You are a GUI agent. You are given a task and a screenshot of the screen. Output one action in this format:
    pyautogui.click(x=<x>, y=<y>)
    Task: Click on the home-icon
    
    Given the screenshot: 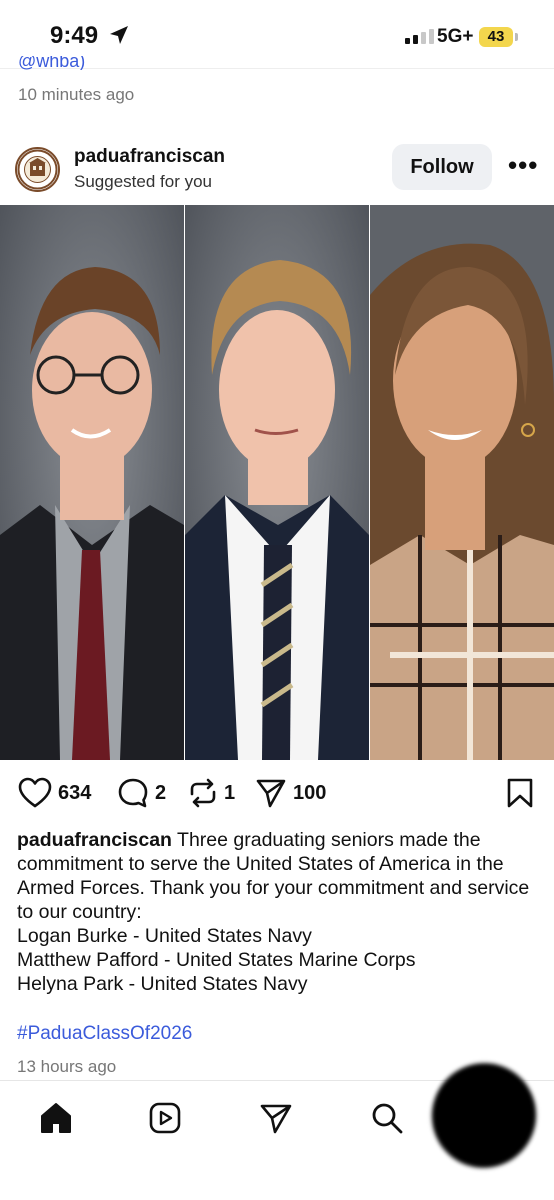 What is the action you would take?
    pyautogui.click(x=56, y=1118)
    